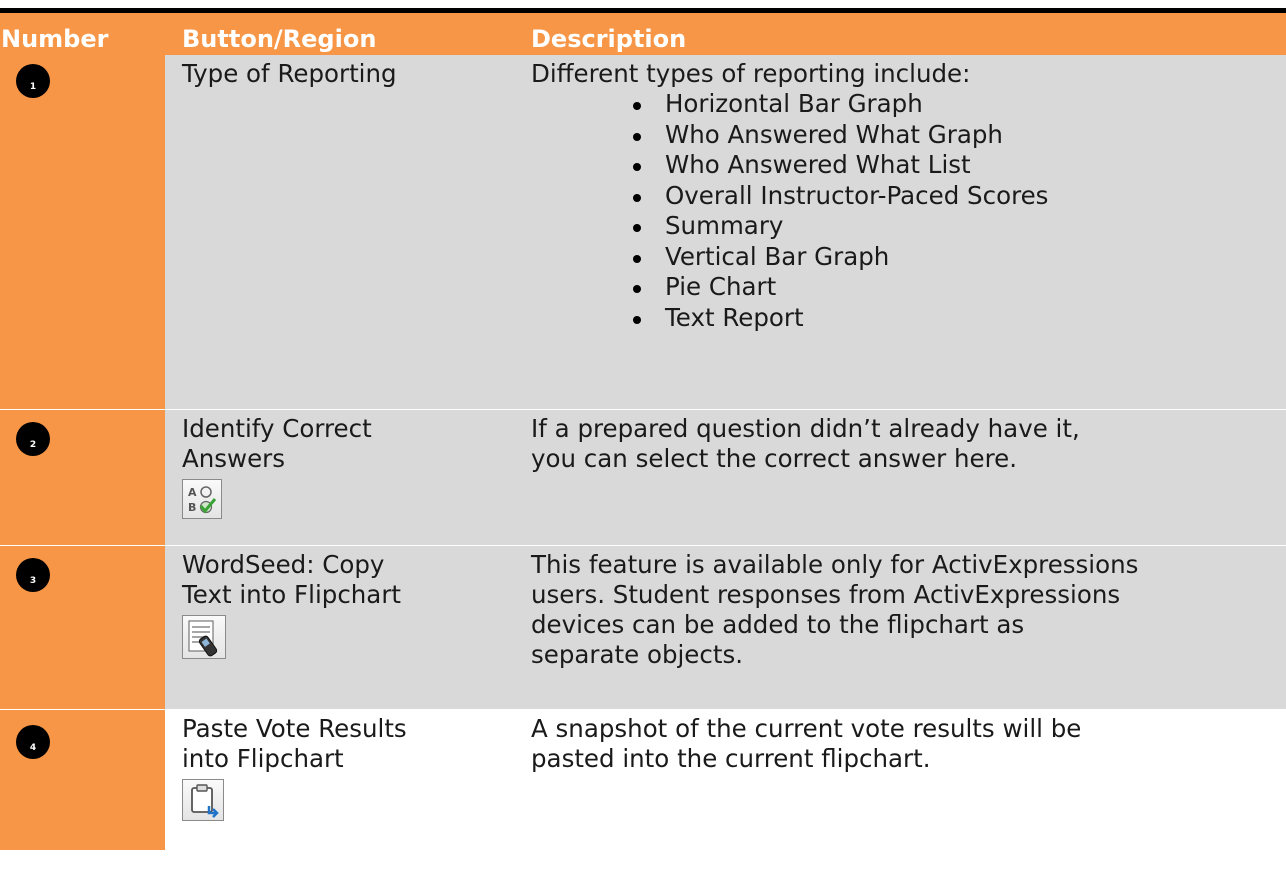 The width and height of the screenshot is (1286, 869). What do you see at coordinates (954, 104) in the screenshot?
I see `list-item: Horizontal Bar Graph` at bounding box center [954, 104].